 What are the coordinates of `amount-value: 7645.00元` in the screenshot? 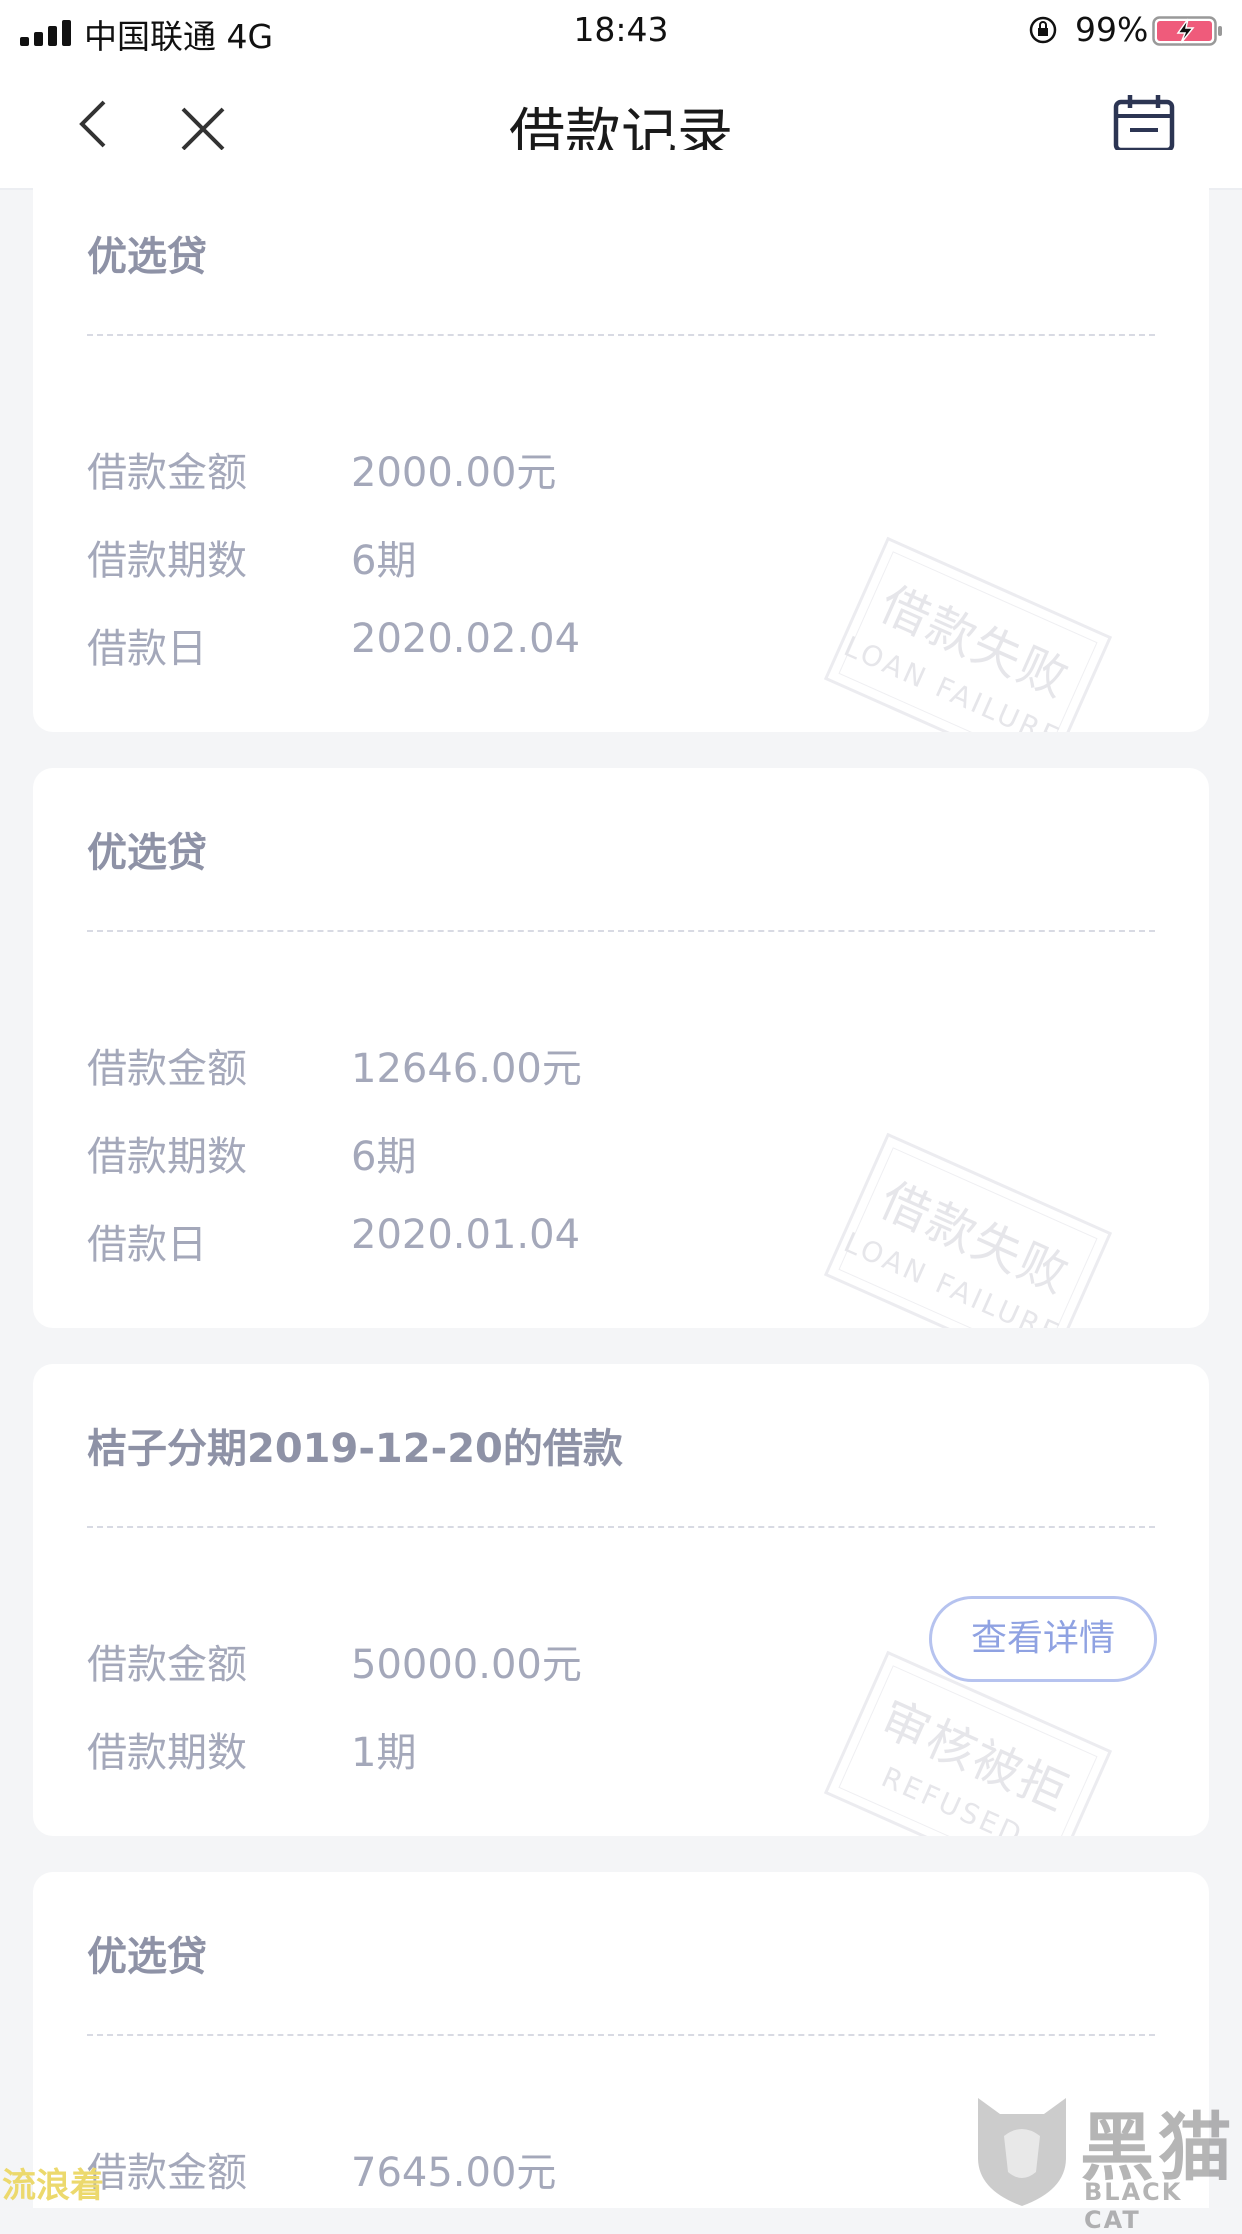 It's located at (454, 2173).